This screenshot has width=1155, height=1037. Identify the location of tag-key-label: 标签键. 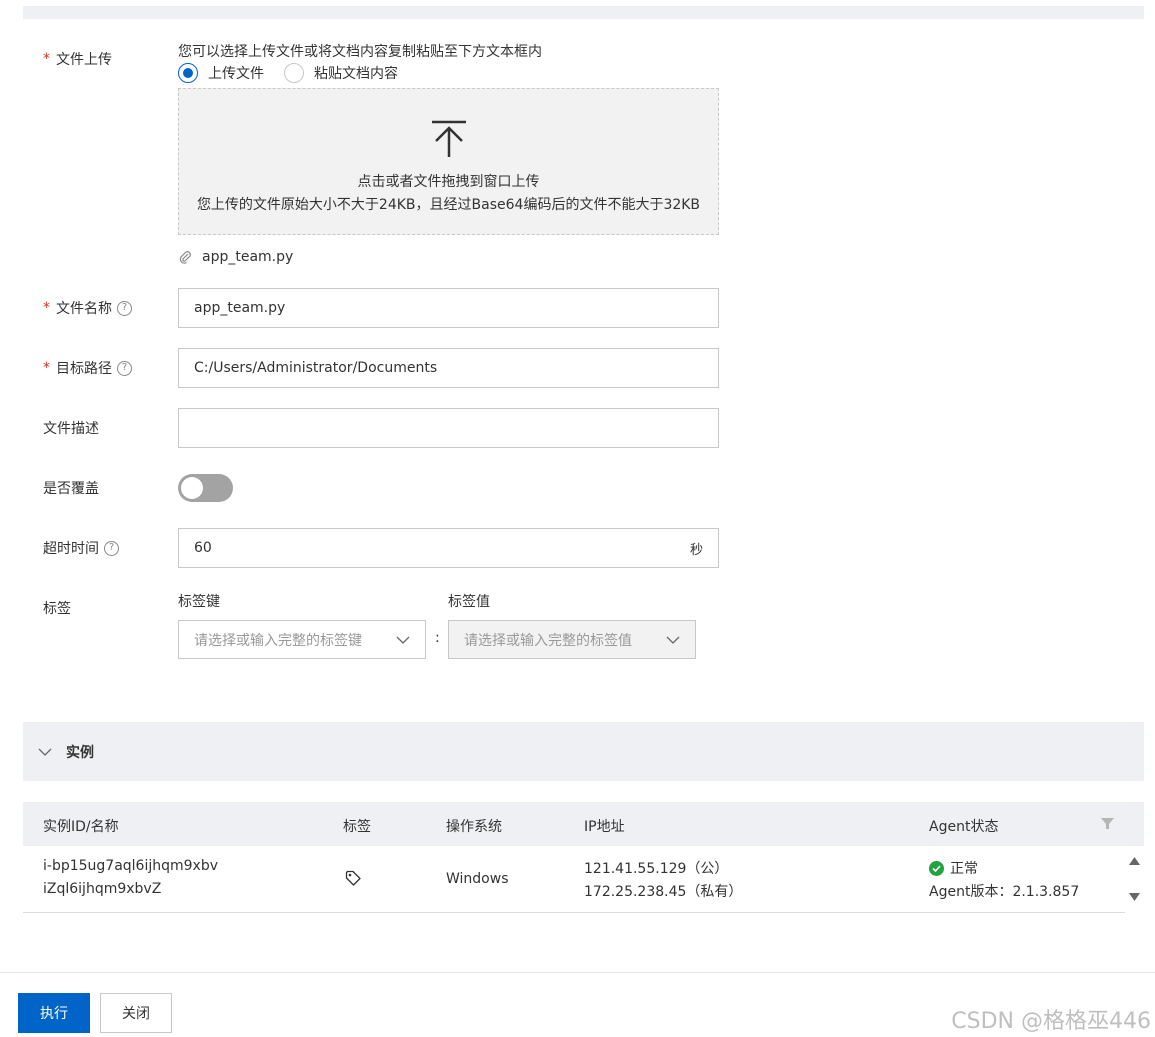
(199, 602).